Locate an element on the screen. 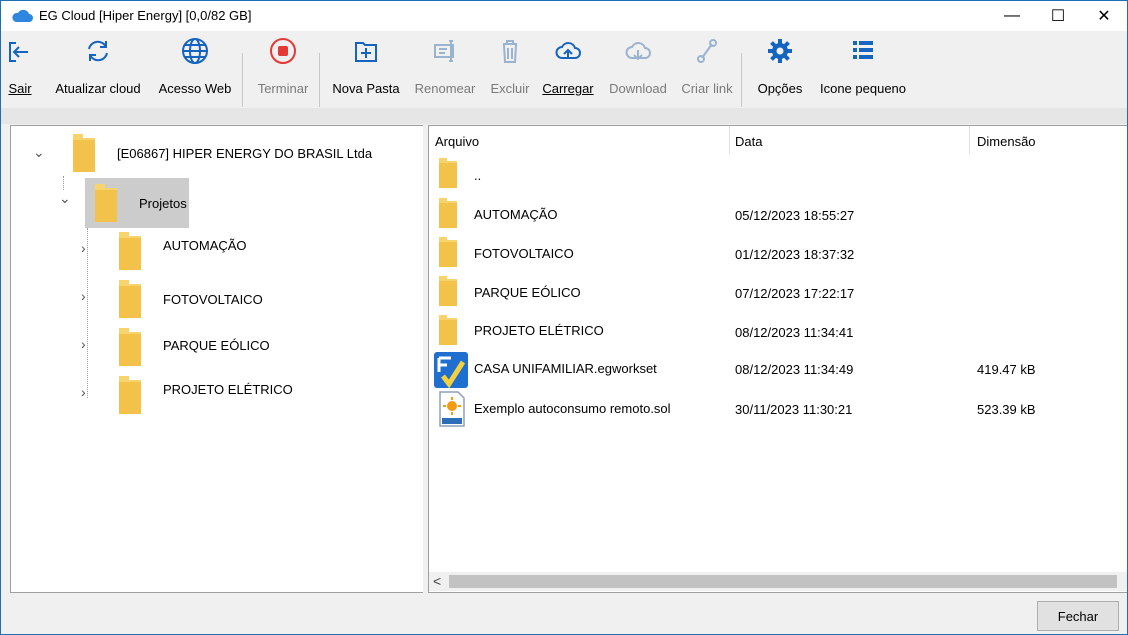  pane-splitter is located at coordinates (425, 359).